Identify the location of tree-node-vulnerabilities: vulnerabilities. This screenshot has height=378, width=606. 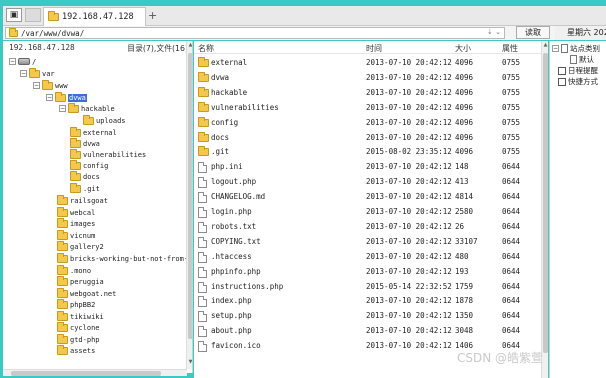
(108, 154).